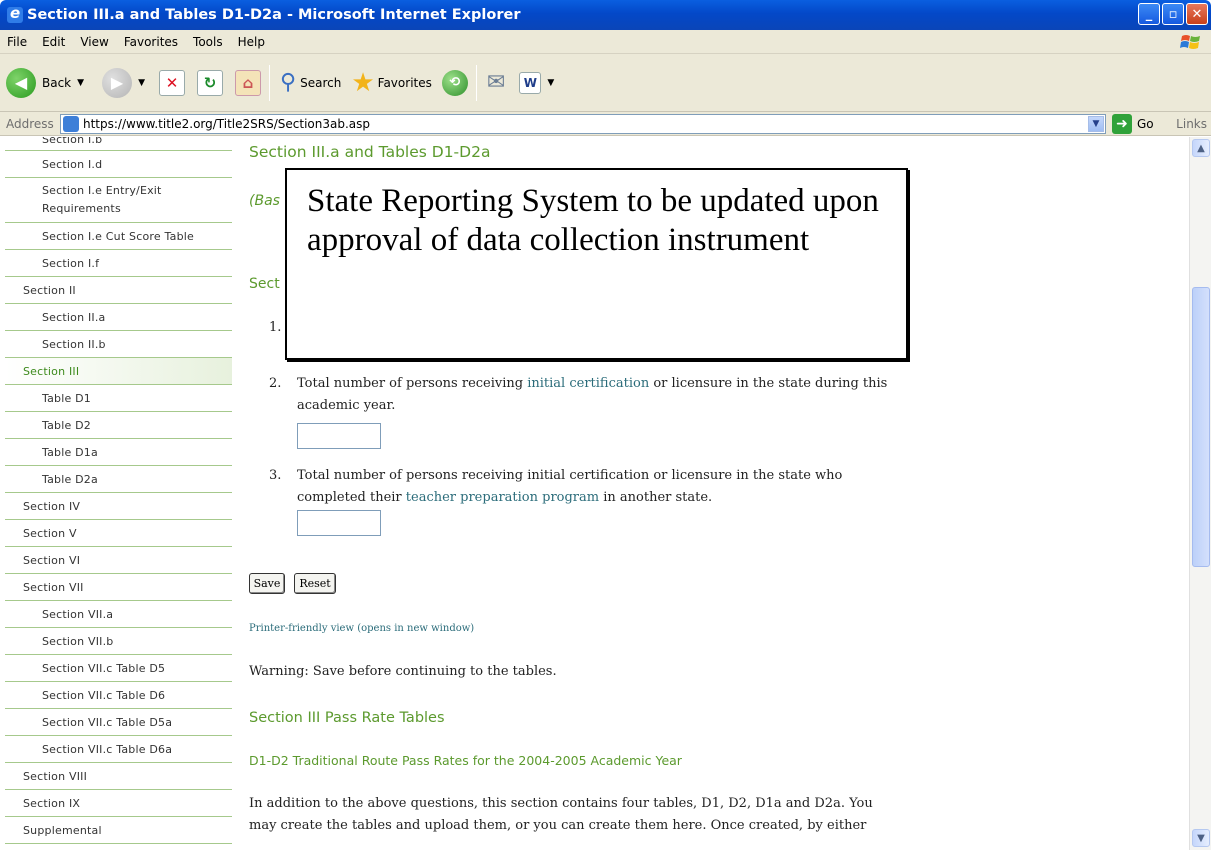  Describe the element at coordinates (1190, 42) in the screenshot. I see `windows-logo-icon` at that location.